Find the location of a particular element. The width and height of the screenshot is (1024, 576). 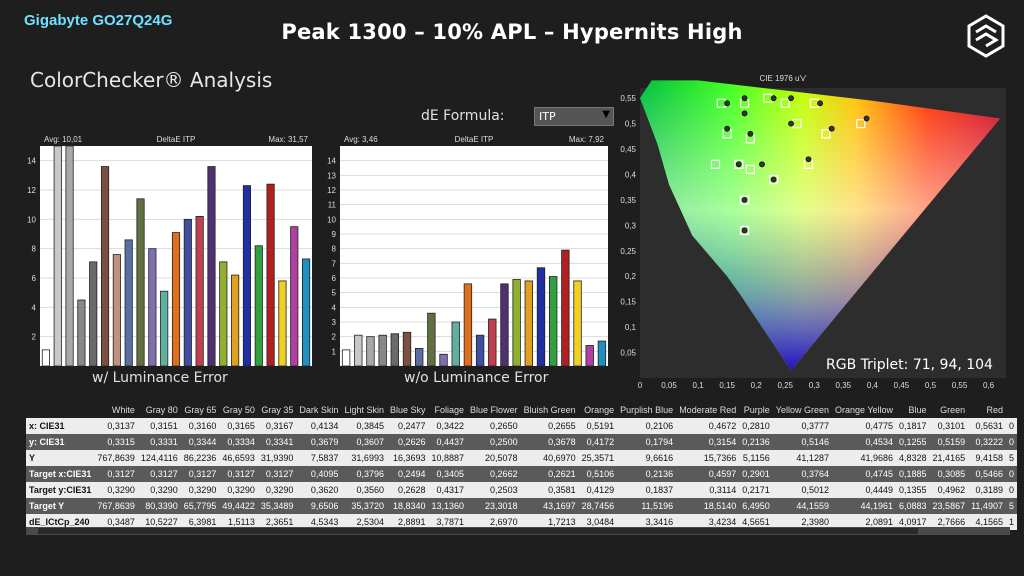

column-header: Green is located at coordinates (949, 410).